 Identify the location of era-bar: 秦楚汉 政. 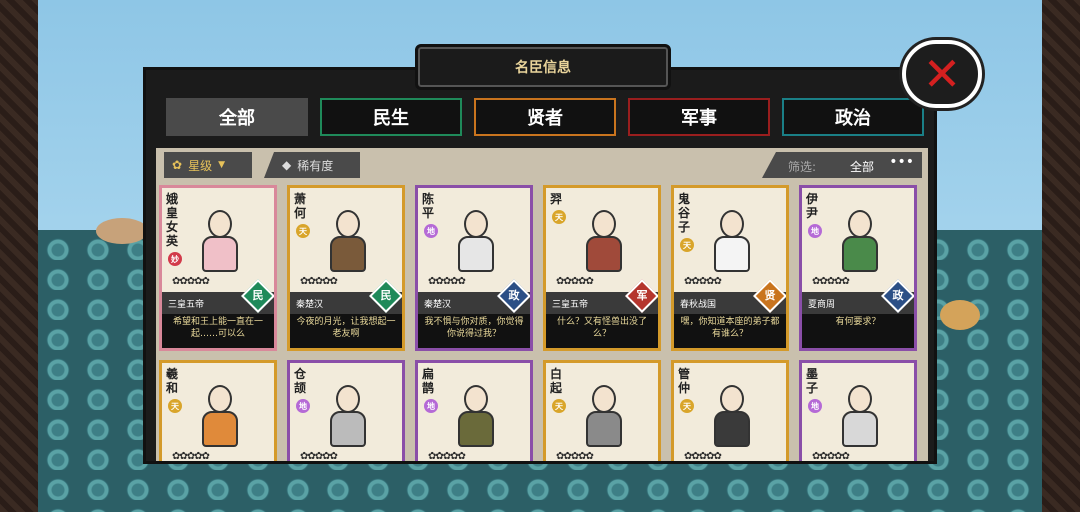
(474, 296).